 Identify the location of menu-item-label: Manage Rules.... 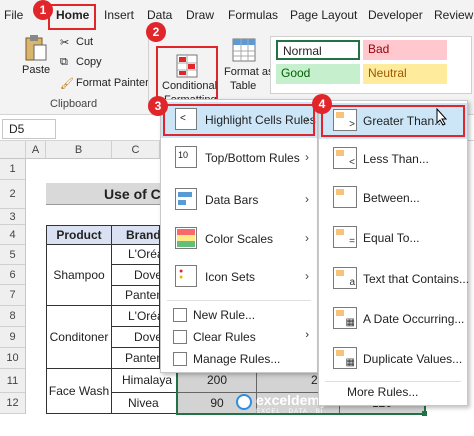
(237, 359).